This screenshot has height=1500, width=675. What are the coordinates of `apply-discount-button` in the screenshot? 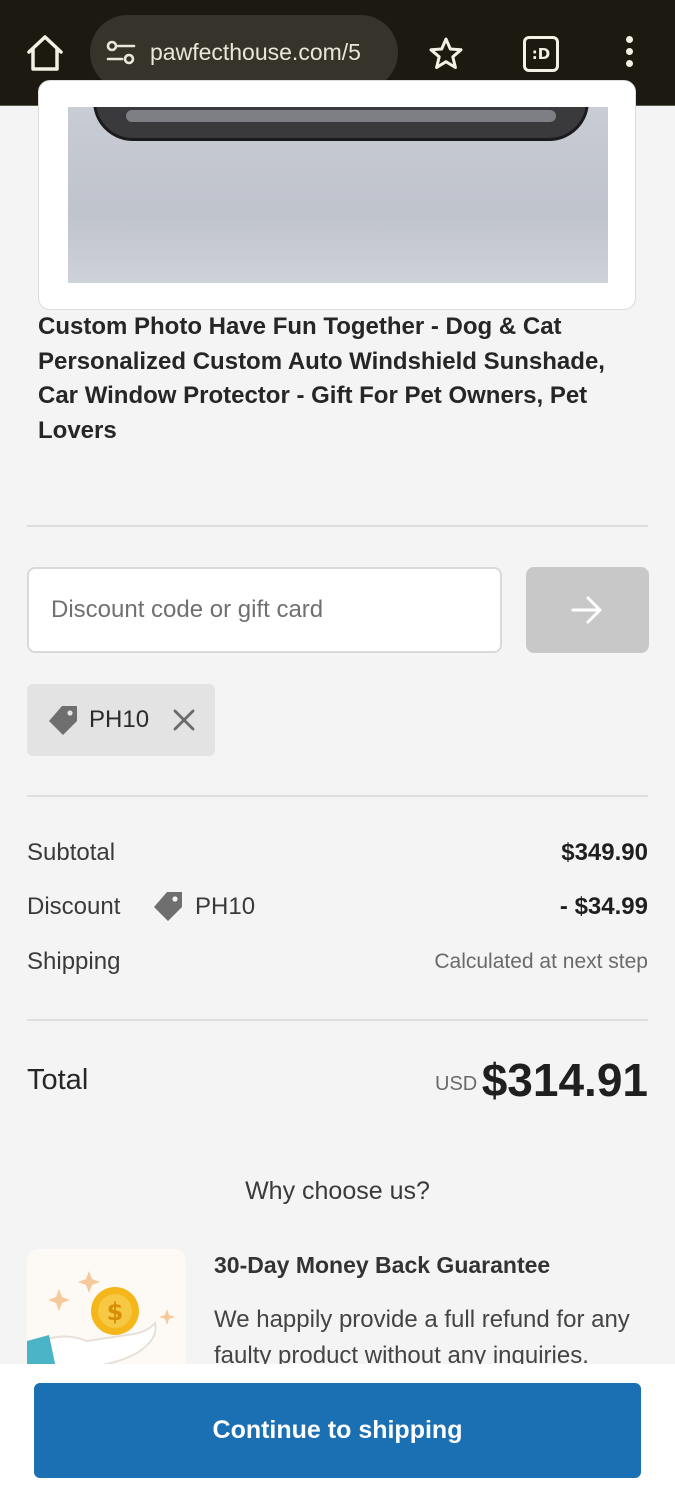 It's located at (587, 610).